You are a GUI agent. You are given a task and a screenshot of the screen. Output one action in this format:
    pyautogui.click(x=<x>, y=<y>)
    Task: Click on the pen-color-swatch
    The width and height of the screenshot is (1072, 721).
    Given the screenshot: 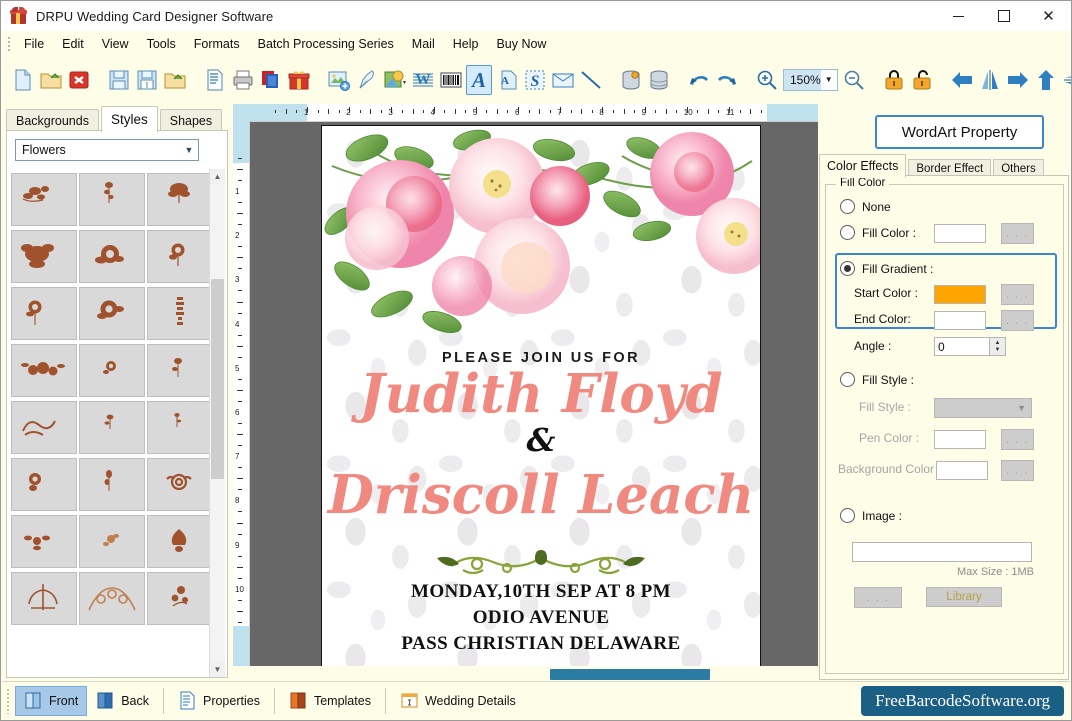 What is the action you would take?
    pyautogui.click(x=960, y=439)
    